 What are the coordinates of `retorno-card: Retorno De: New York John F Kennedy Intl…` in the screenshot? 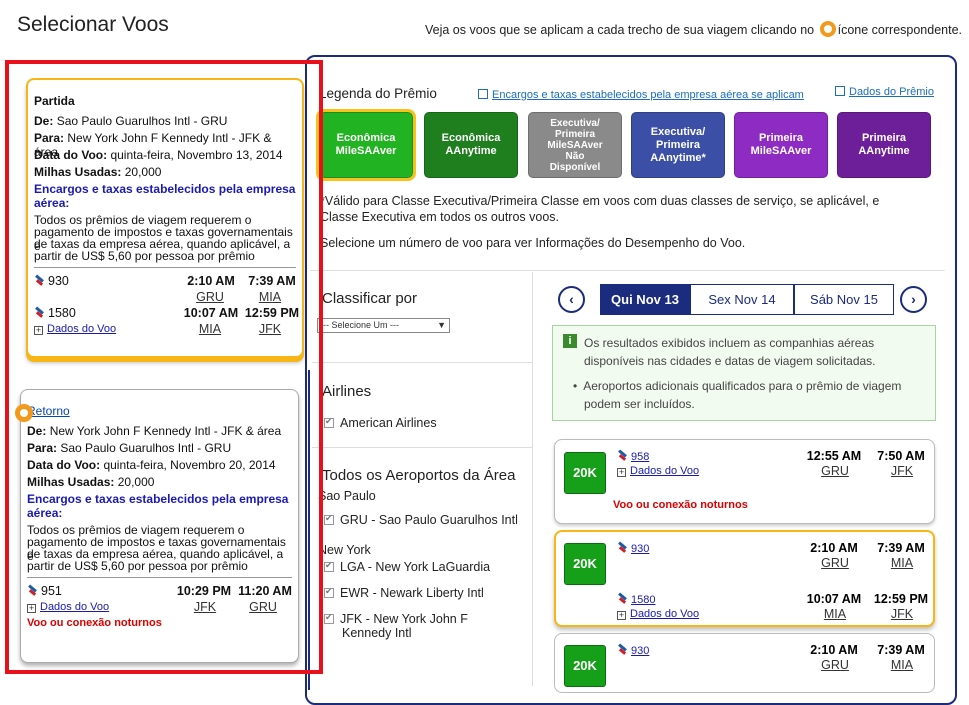 It's located at (157, 526).